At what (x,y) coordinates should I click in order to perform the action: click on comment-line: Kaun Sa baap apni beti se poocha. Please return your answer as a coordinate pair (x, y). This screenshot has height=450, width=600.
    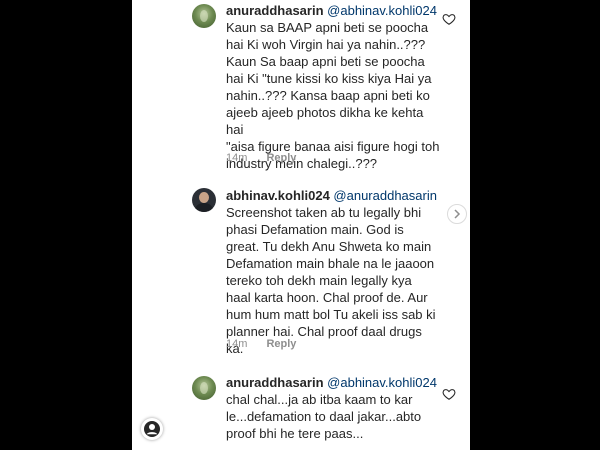
    Looking at the image, I should click on (325, 61).